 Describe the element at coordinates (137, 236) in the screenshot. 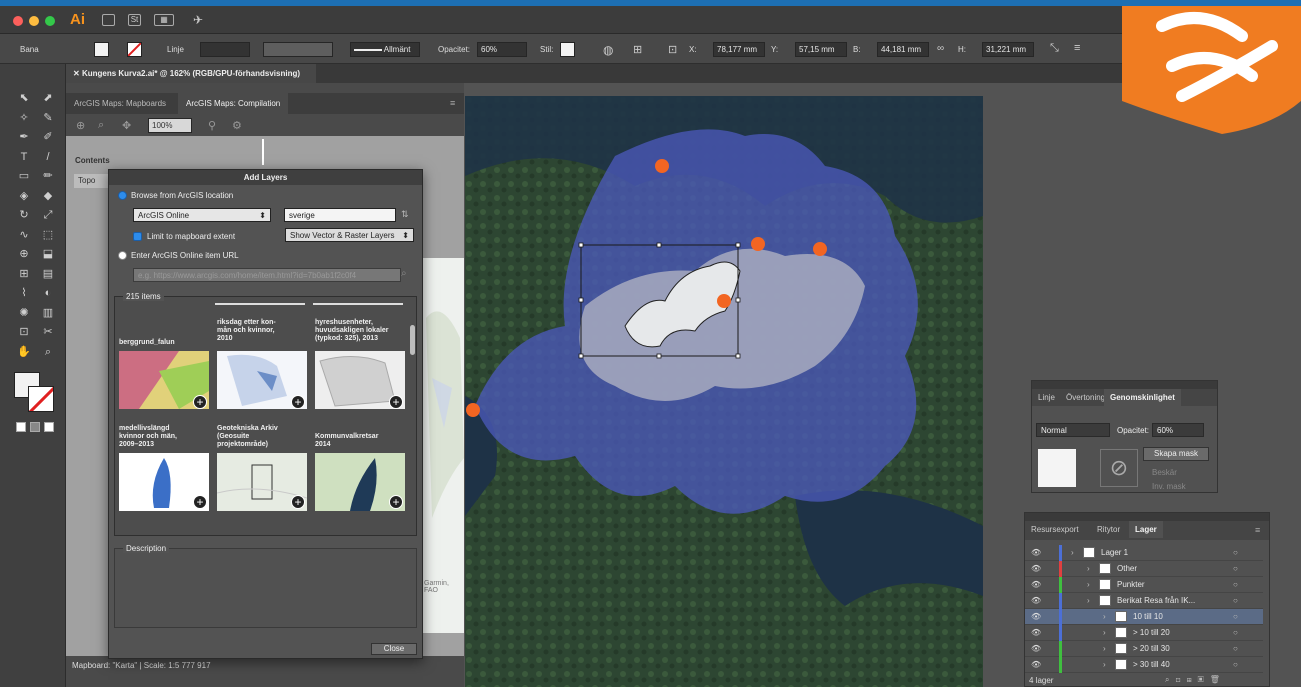

I see `limit-extent-checkbox` at that location.